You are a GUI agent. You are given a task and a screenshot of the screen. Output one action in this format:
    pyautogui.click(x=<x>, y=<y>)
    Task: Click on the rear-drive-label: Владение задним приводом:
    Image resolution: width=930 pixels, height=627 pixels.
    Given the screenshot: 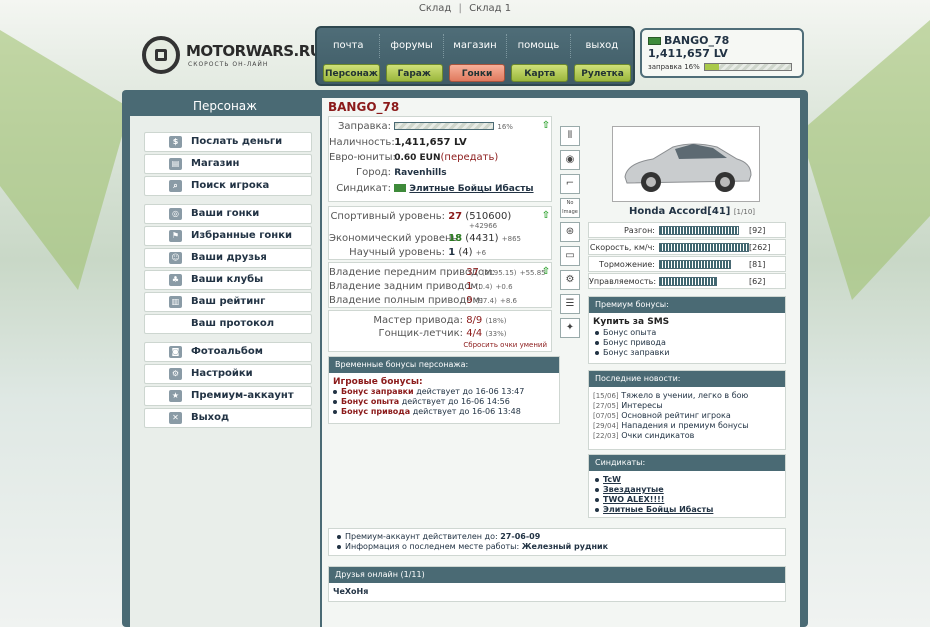 What is the action you would take?
    pyautogui.click(x=405, y=286)
    